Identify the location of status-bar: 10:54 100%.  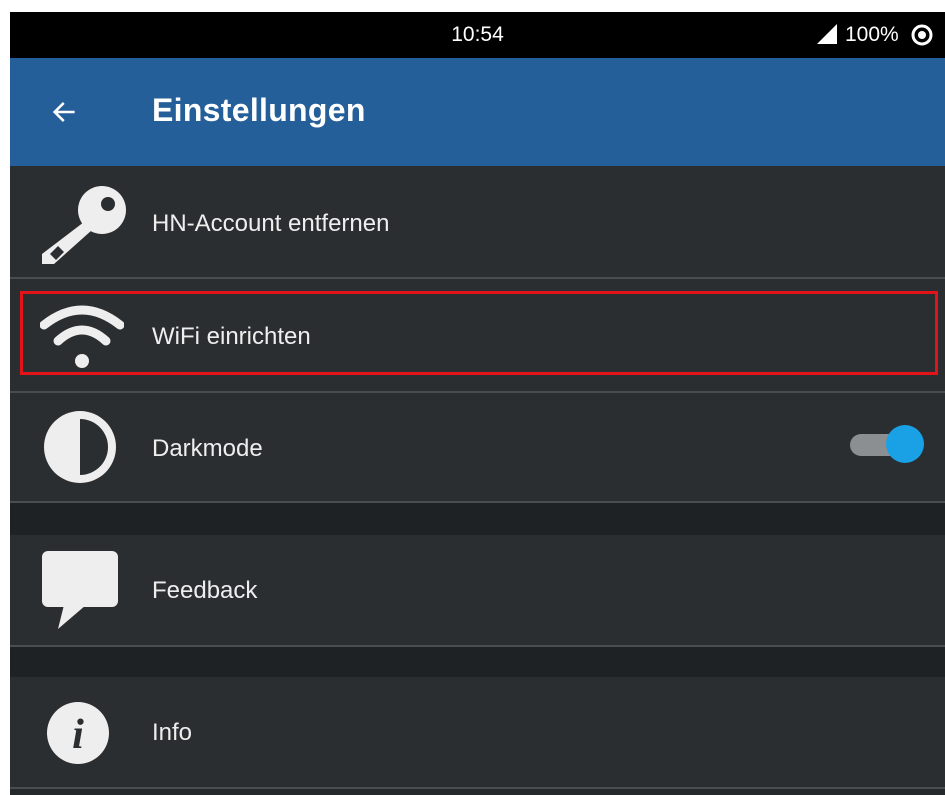
(477, 35).